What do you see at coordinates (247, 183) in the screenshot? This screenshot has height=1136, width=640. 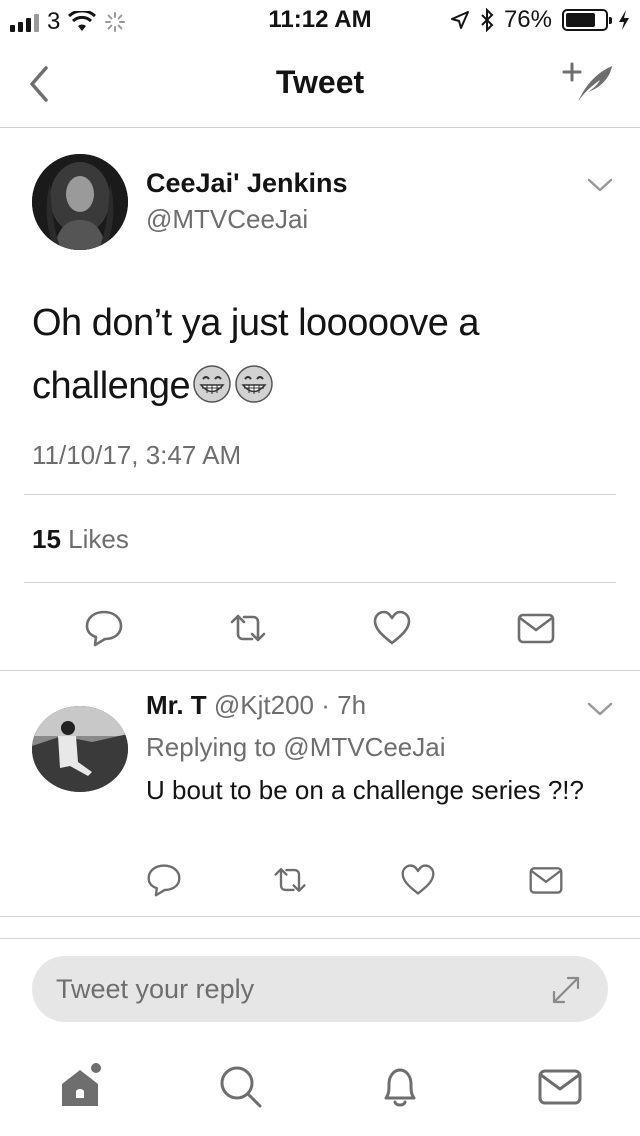 I see `author-name: CeeJai' Jenkins` at bounding box center [247, 183].